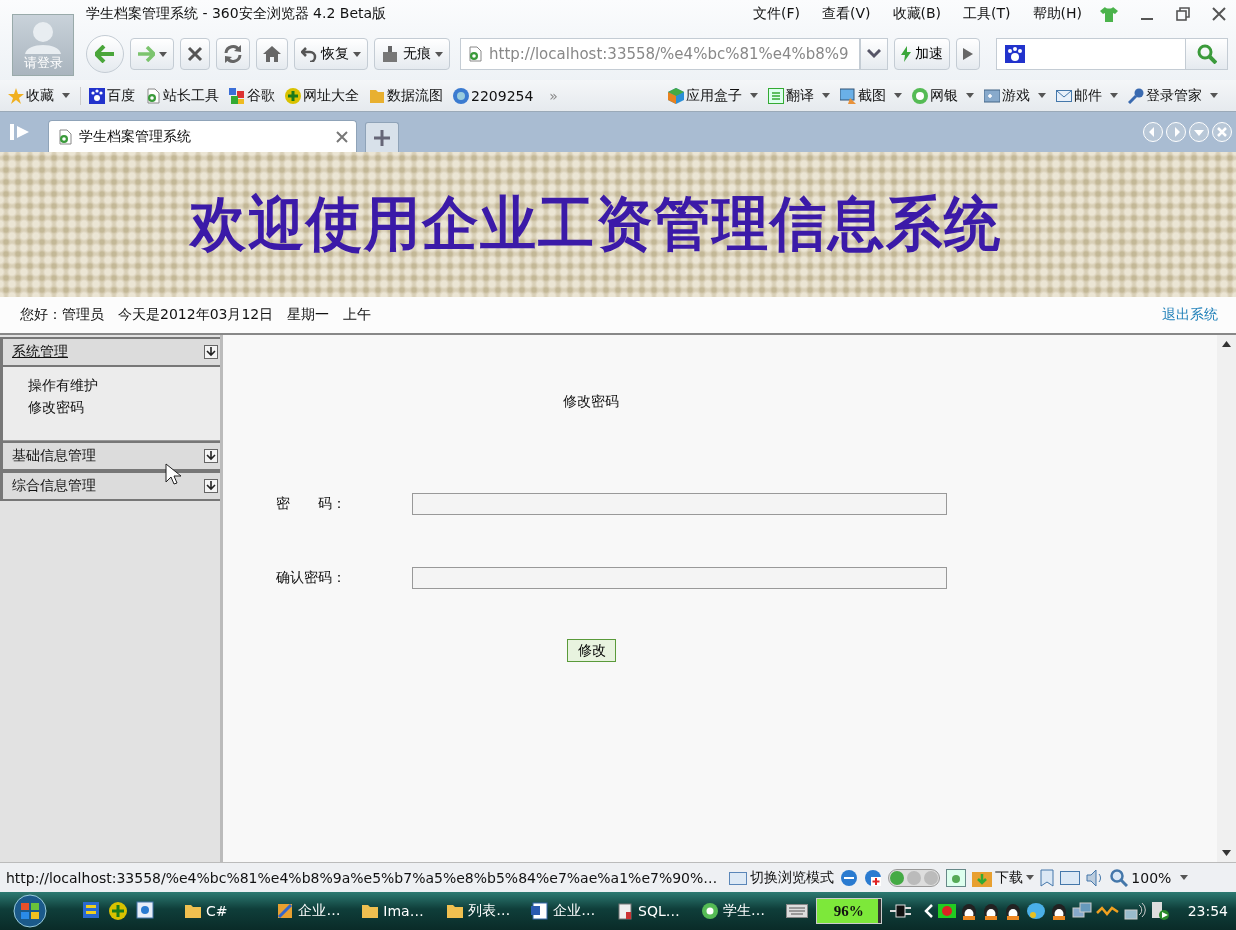 This screenshot has height=930, width=1236. Describe the element at coordinates (900, 911) in the screenshot. I see `plug-icon` at that location.